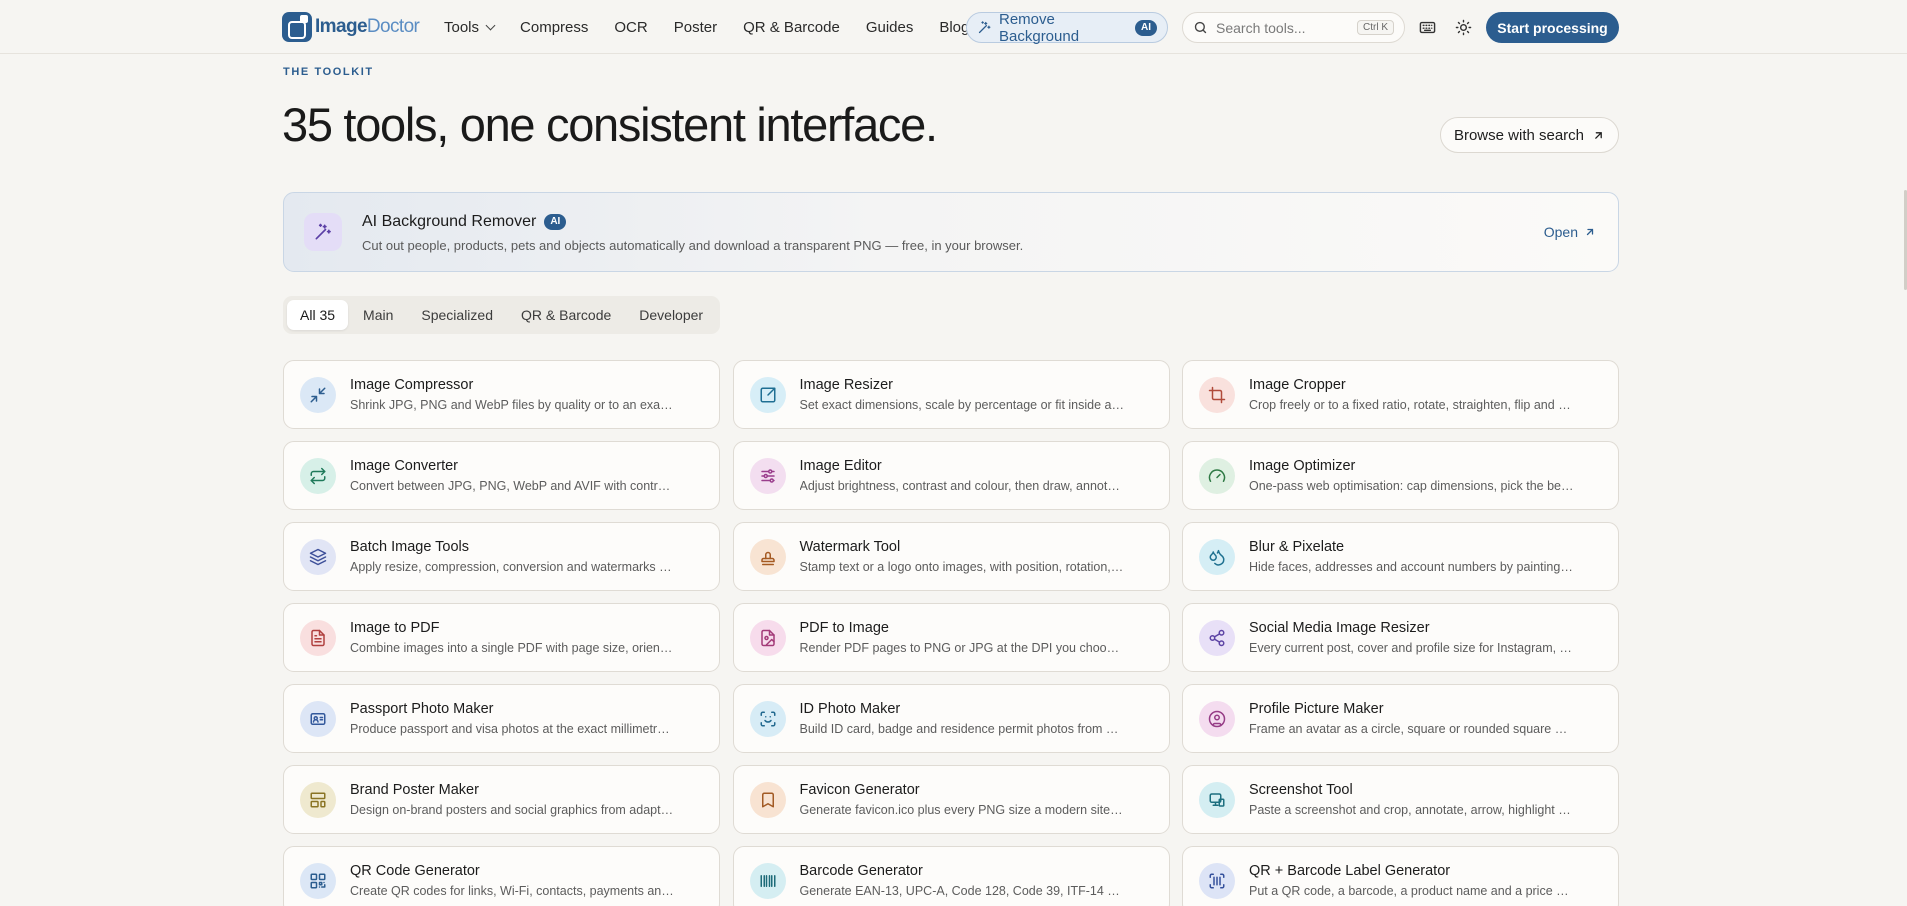 The image size is (1907, 906). What do you see at coordinates (449, 221) in the screenshot?
I see `featured-title: AI Background Remover` at bounding box center [449, 221].